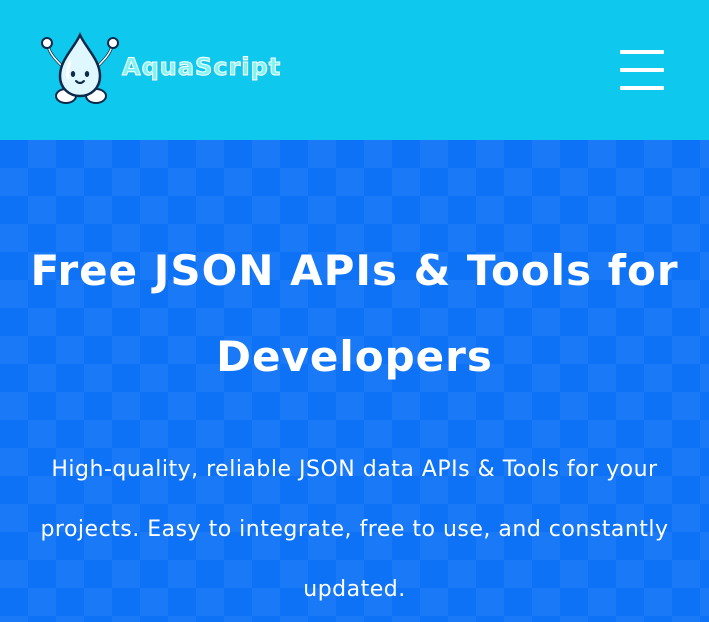 The image size is (709, 622). I want to click on menu-bar-middle, so click(642, 70).